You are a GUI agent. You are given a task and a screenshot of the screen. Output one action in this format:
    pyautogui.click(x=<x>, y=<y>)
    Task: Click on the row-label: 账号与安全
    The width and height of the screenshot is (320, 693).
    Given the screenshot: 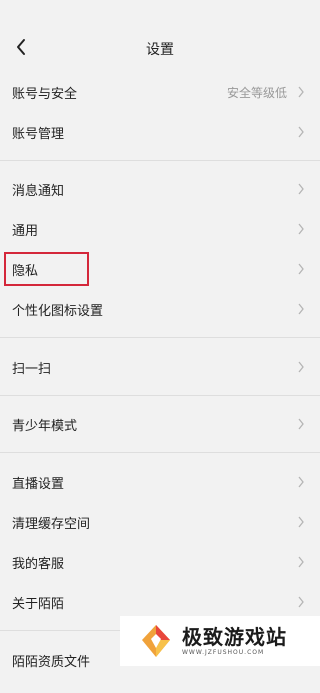 What is the action you would take?
    pyautogui.click(x=45, y=94)
    